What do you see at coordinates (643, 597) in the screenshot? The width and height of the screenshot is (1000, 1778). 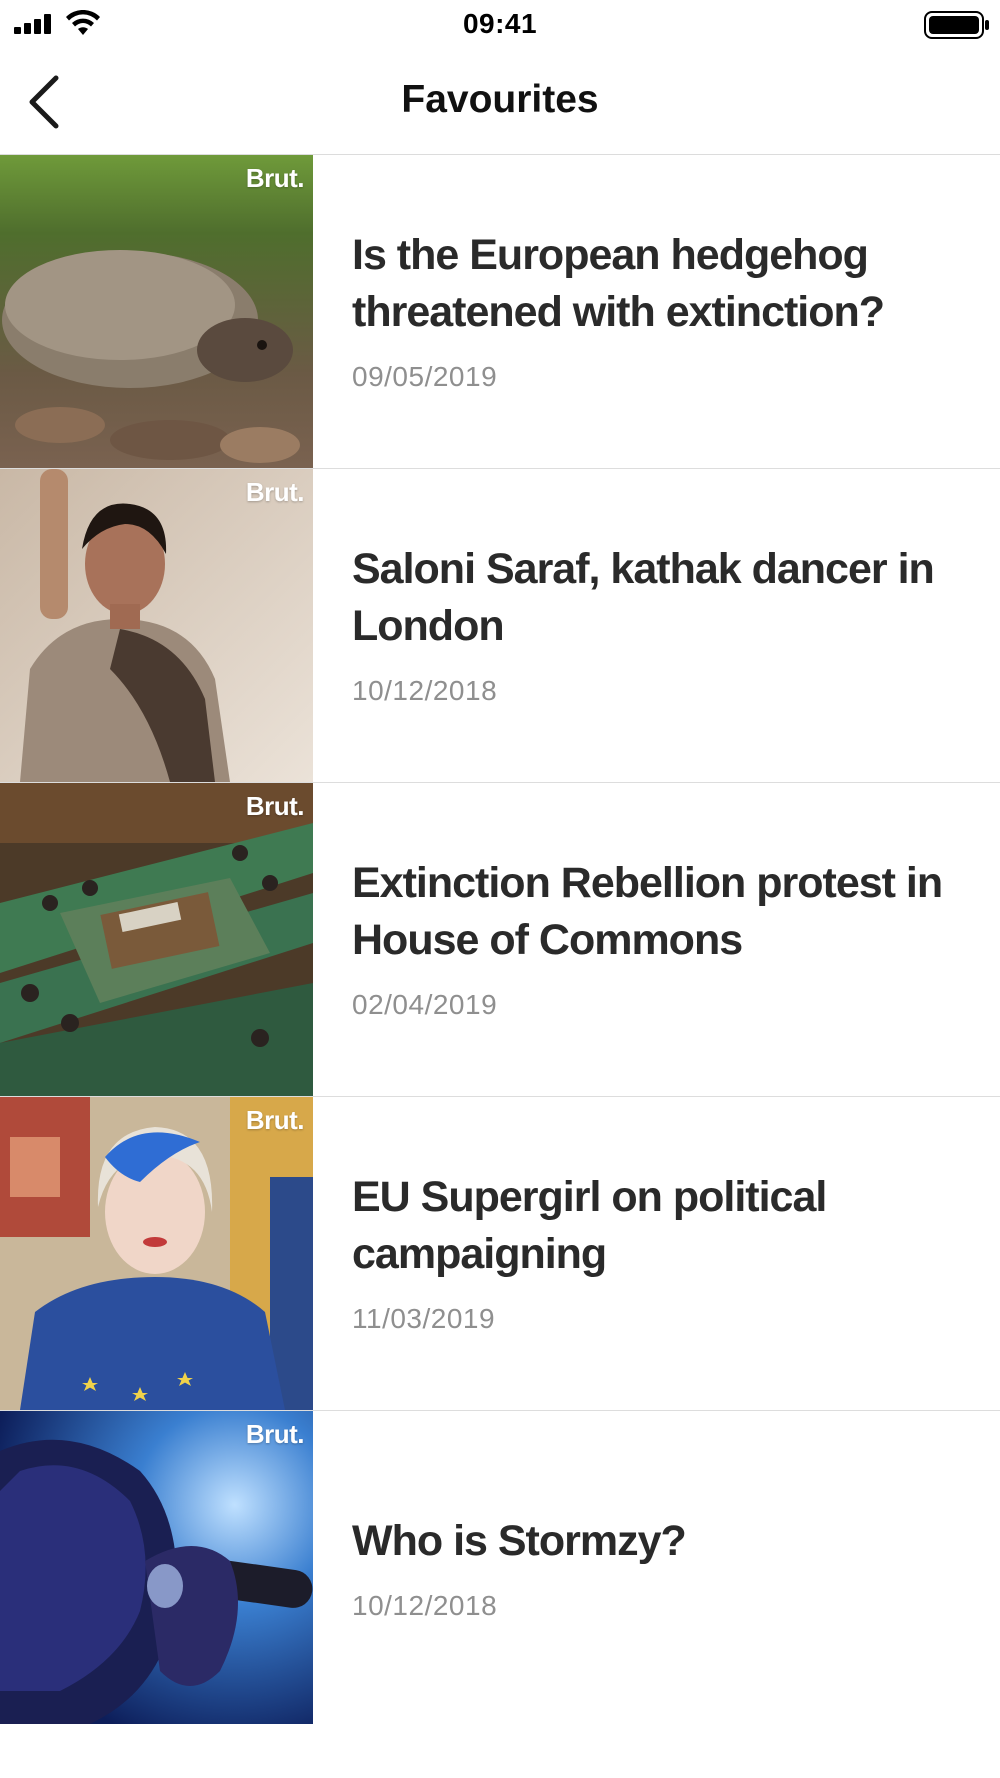 I see `item-title: Saloni Saraf, kathak dancer in London` at bounding box center [643, 597].